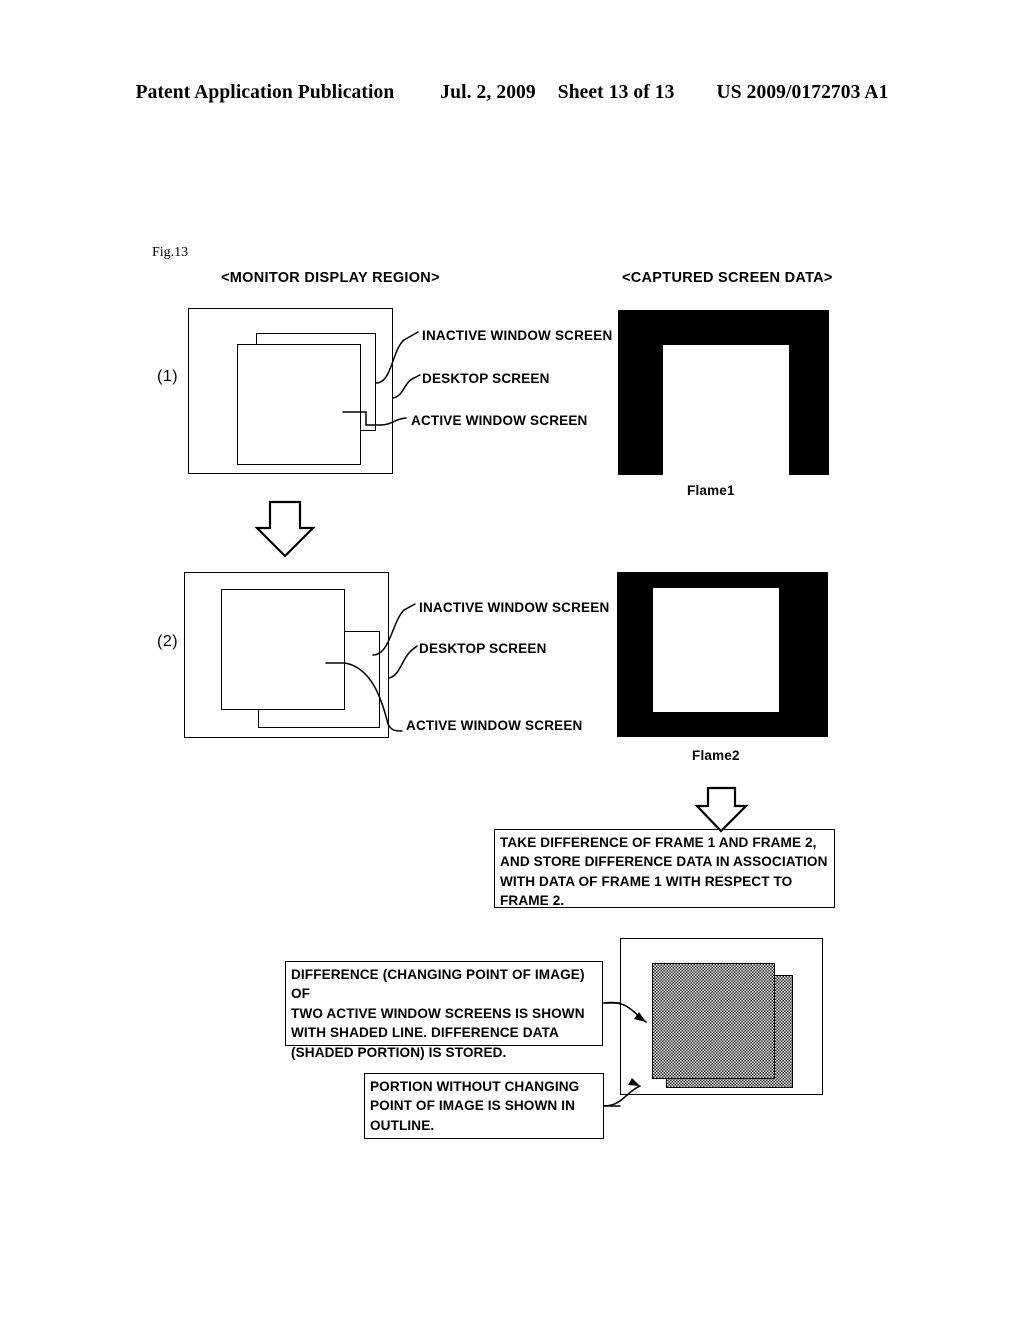  Describe the element at coordinates (285, 529) in the screenshot. I see `flow-arrow-panel1-to-panel2` at that location.